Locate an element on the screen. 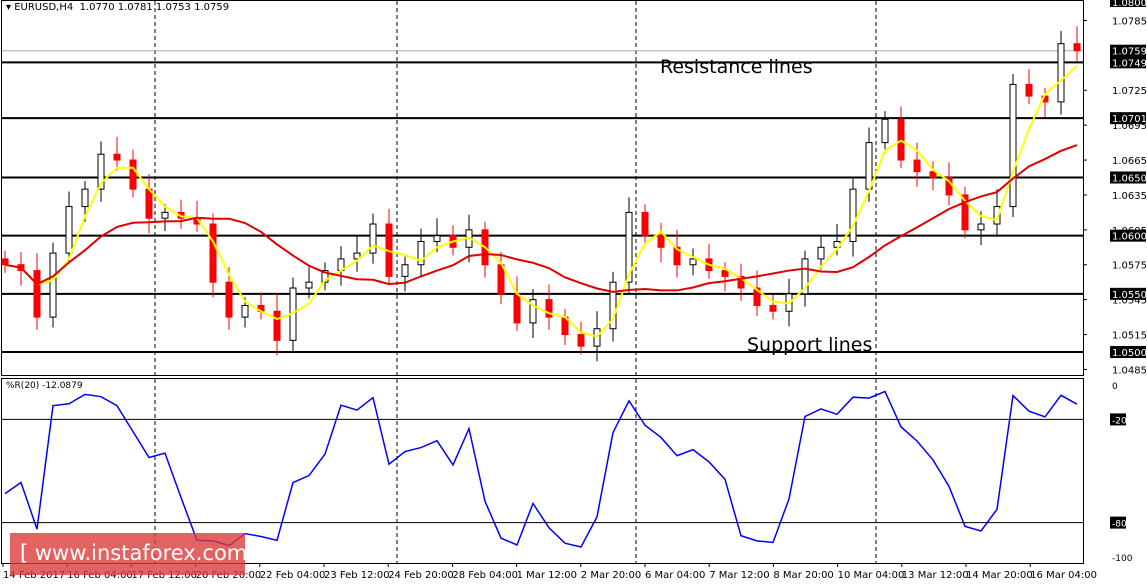  level-label: 1.0500 is located at coordinates (1129, 353).